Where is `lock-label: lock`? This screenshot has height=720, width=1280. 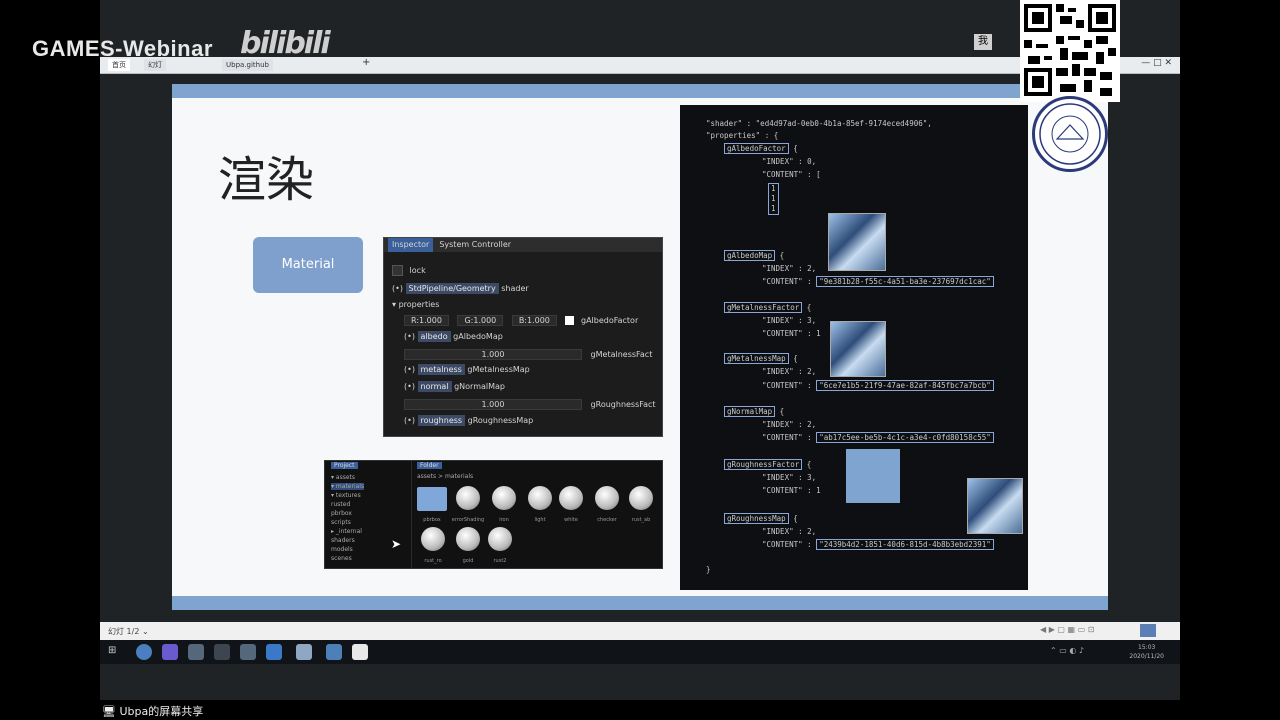
lock-label: lock is located at coordinates (417, 270).